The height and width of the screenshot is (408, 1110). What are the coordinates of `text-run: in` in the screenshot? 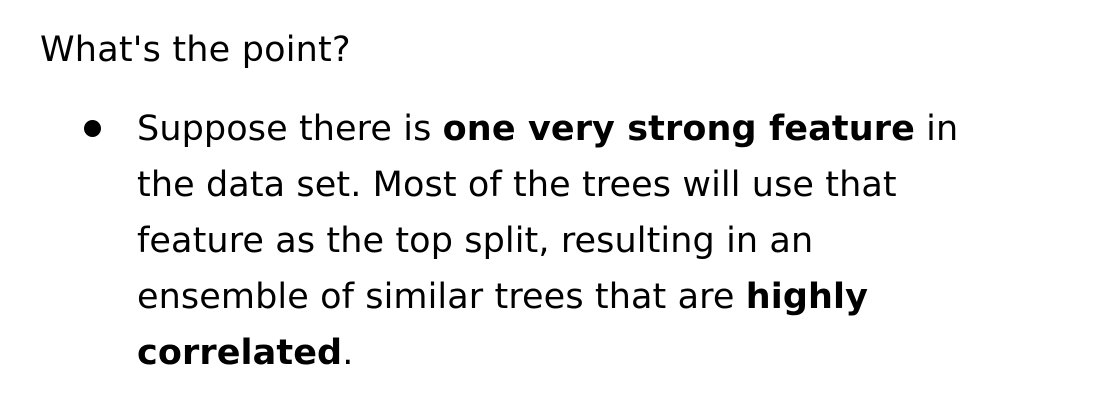 It's located at (936, 129).